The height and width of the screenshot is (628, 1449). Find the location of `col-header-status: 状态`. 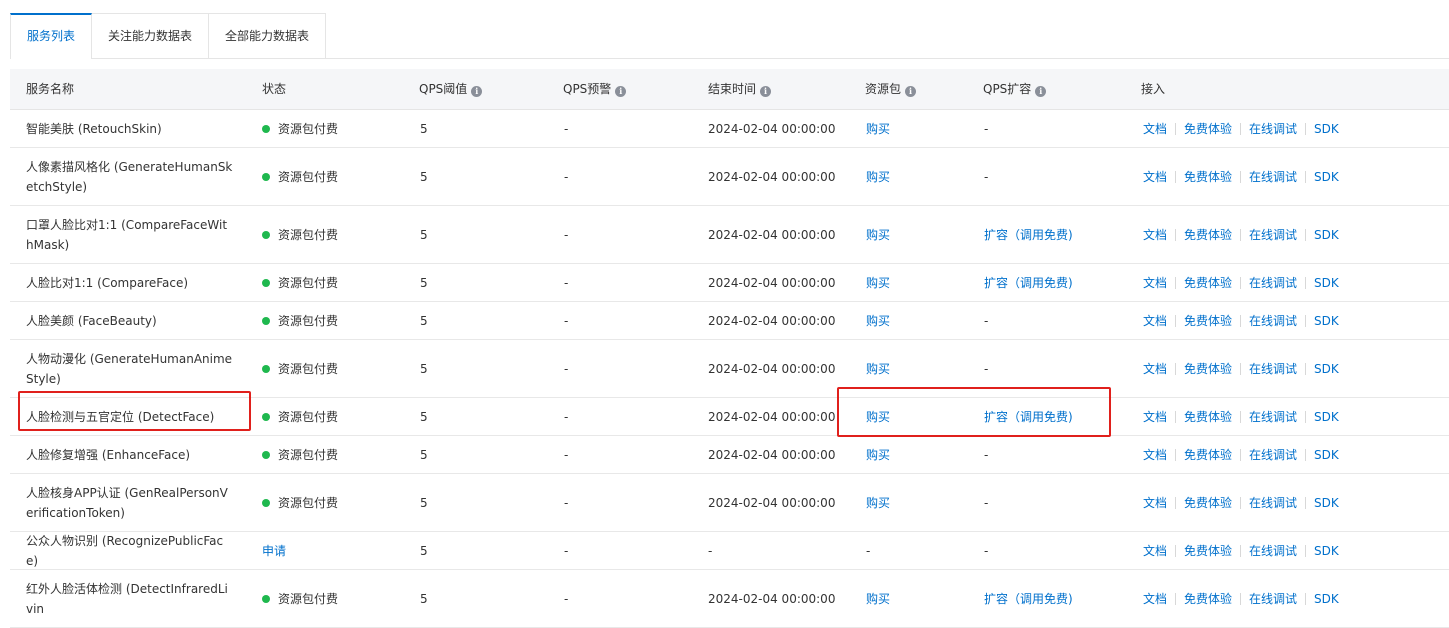

col-header-status: 状态 is located at coordinates (274, 89).